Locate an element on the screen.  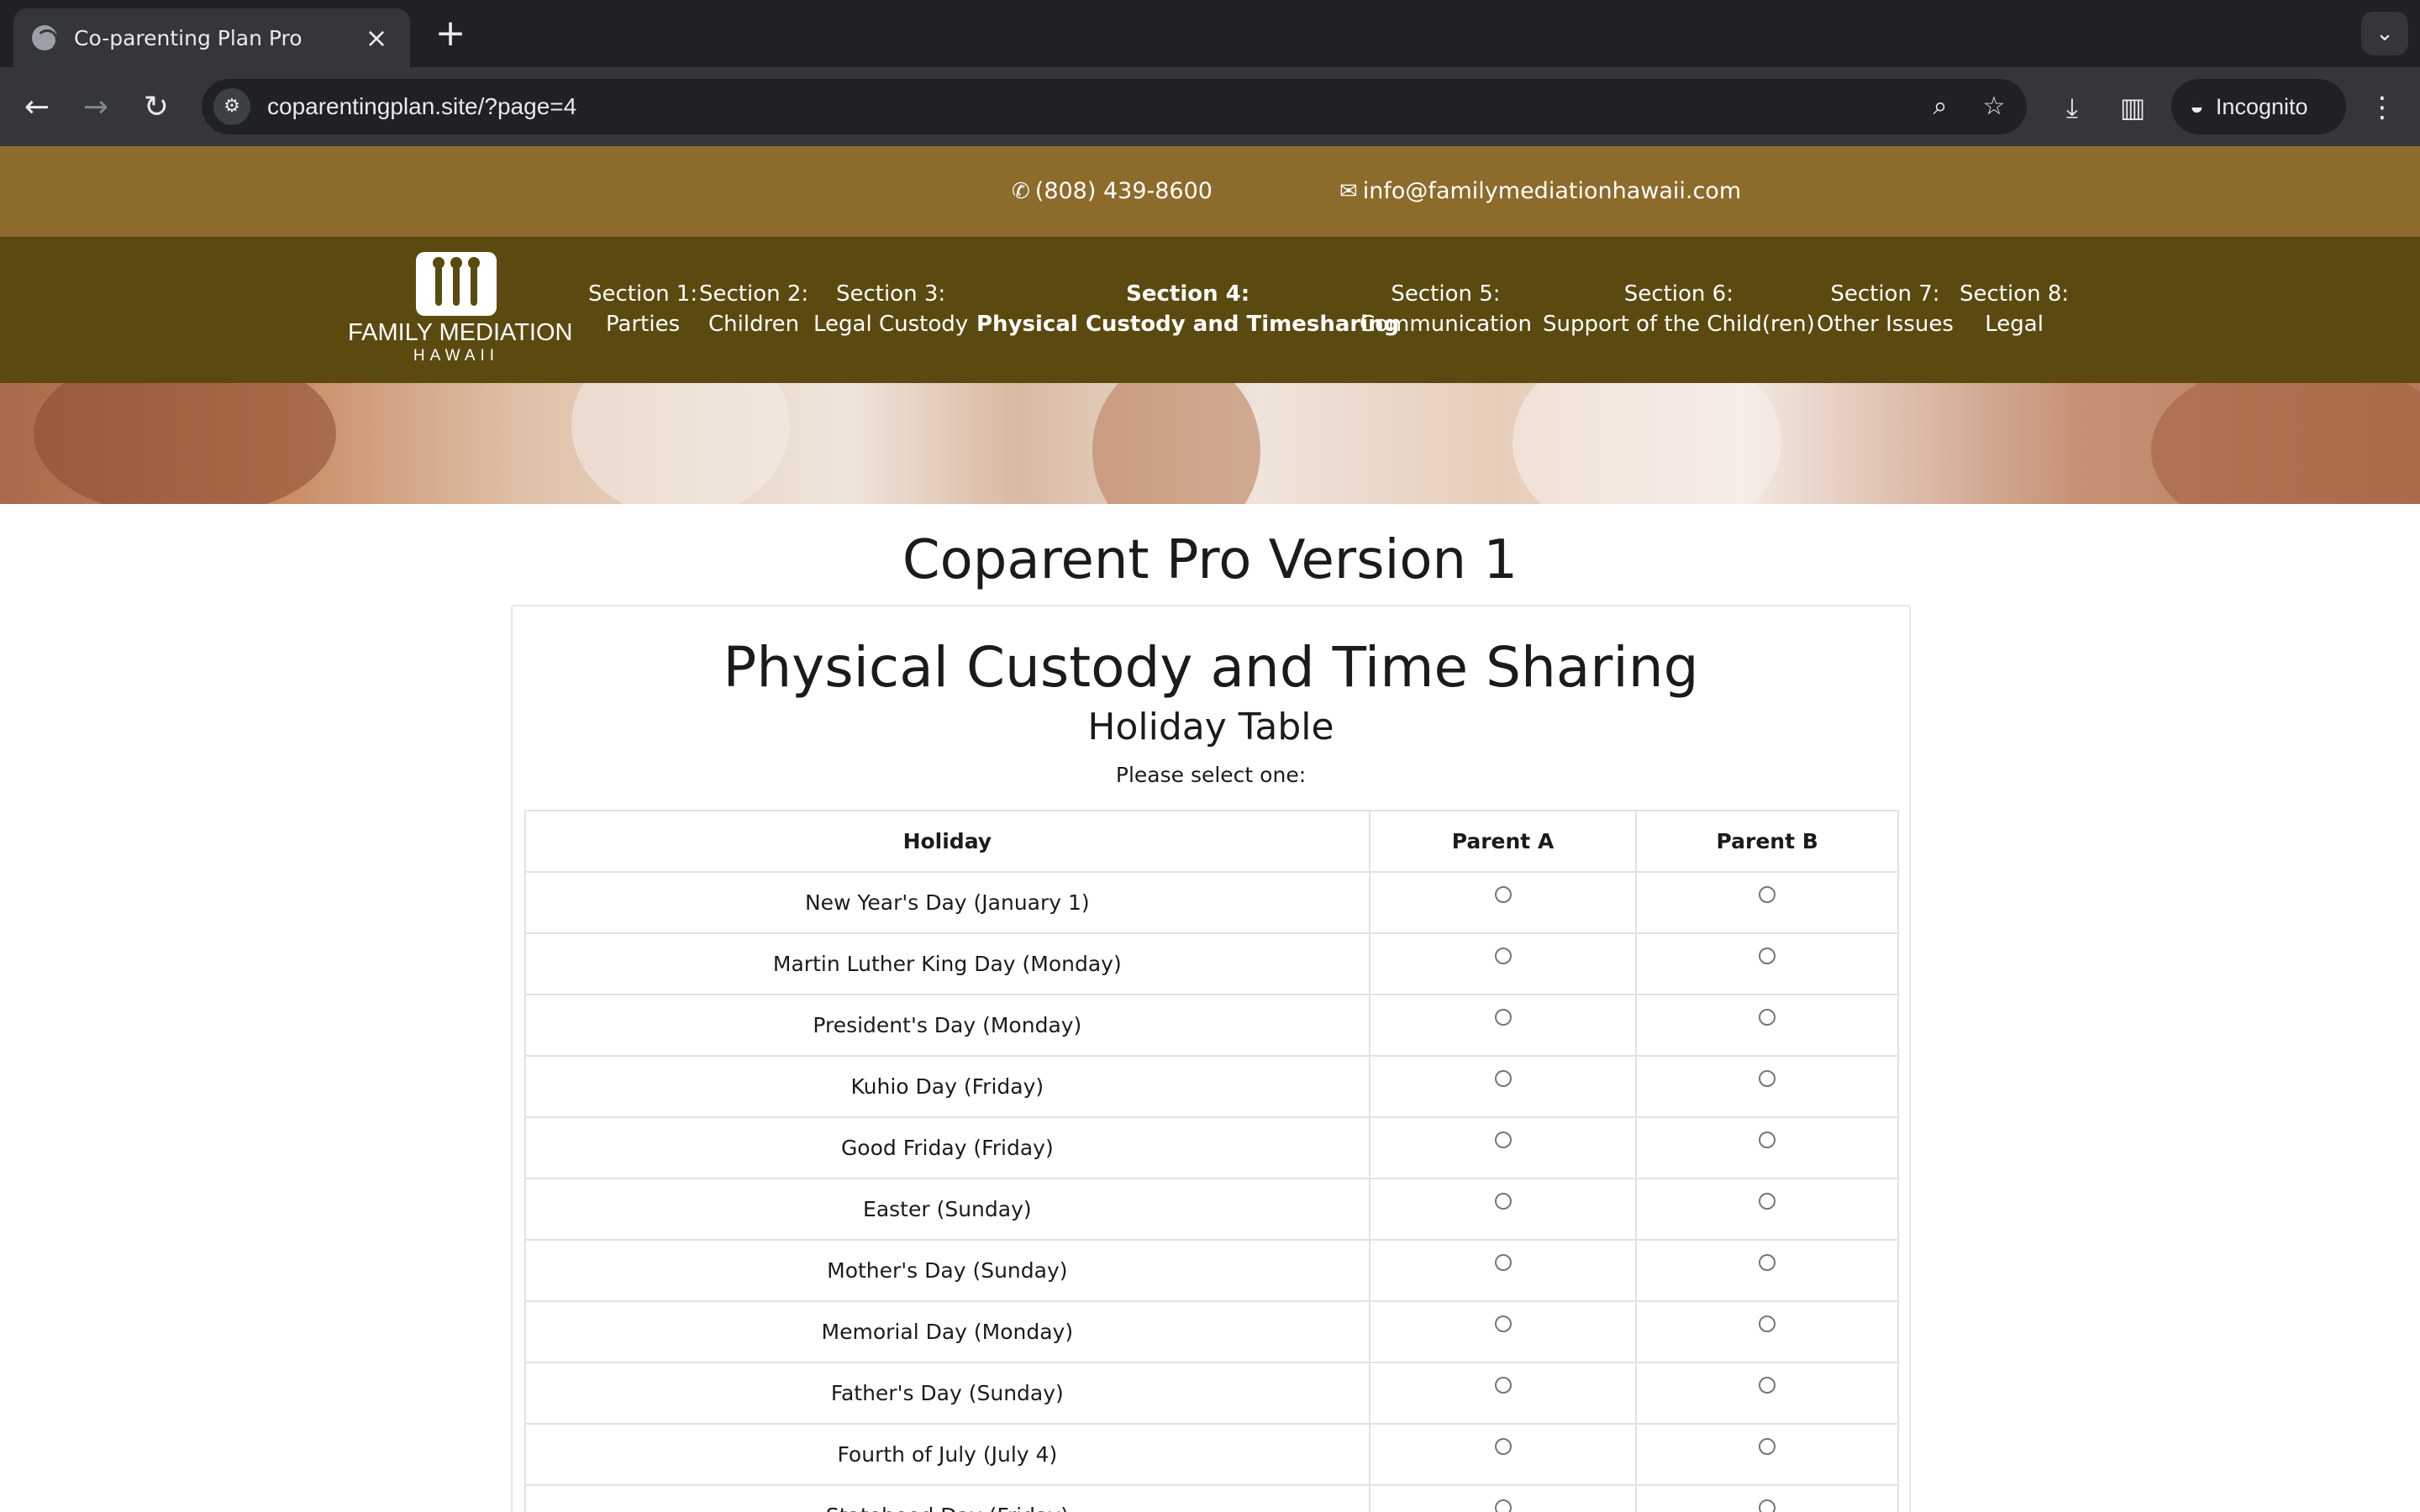
incognito-icon: ◒ is located at coordinates (2197, 106).